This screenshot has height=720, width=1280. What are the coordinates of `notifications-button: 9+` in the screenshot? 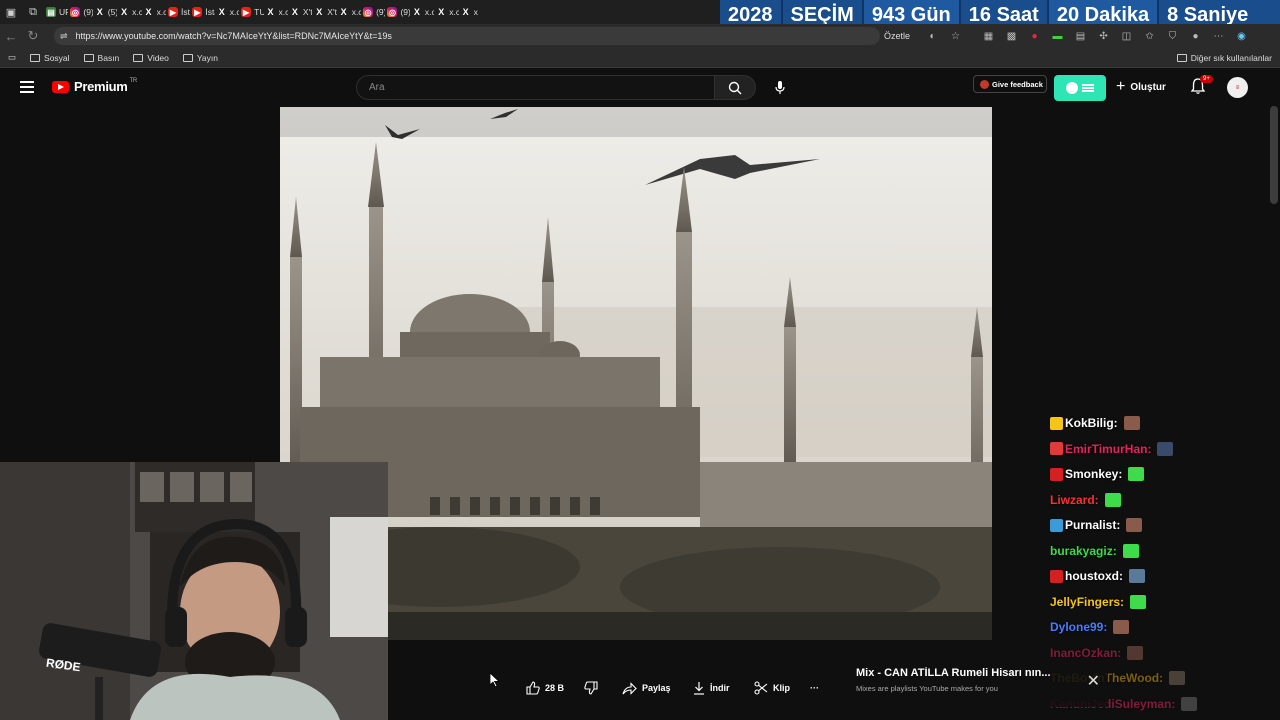 It's located at (1201, 86).